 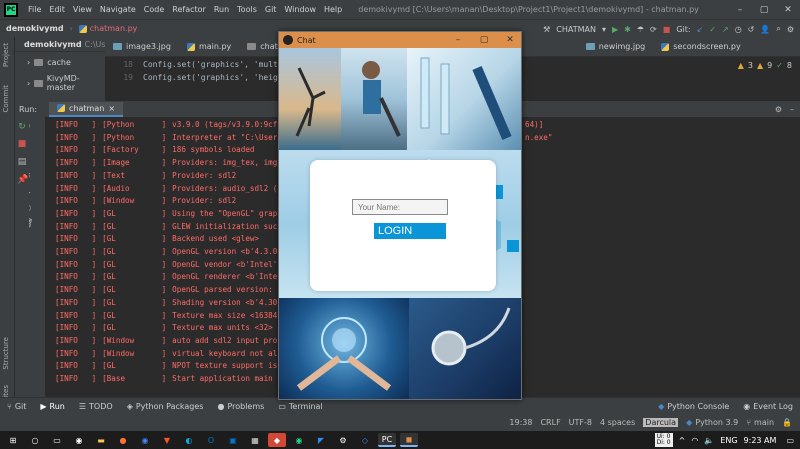 I want to click on profile-icon: ⟳, so click(x=653, y=29).